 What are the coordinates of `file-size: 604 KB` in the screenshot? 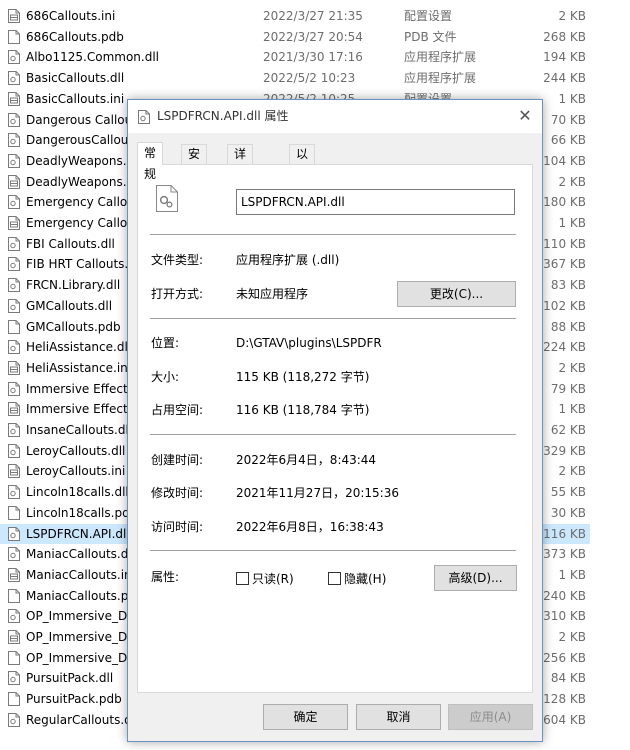 It's located at (564, 719).